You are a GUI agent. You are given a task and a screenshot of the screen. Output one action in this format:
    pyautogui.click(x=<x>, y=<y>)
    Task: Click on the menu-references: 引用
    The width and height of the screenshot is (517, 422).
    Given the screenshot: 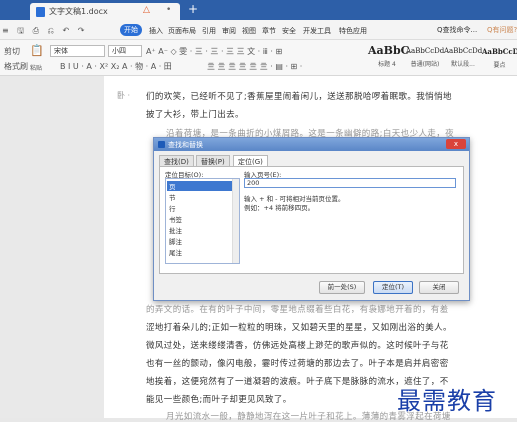 What is the action you would take?
    pyautogui.click(x=209, y=31)
    